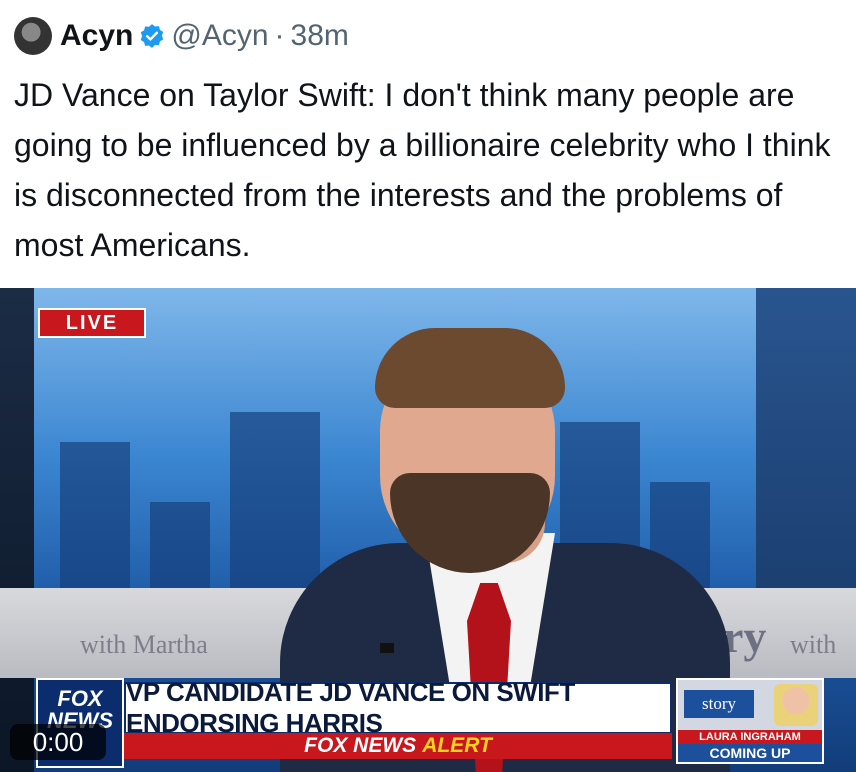 This screenshot has height=772, width=856. I want to click on news-alert-bar: FOX NEWS ALERT, so click(398, 746).